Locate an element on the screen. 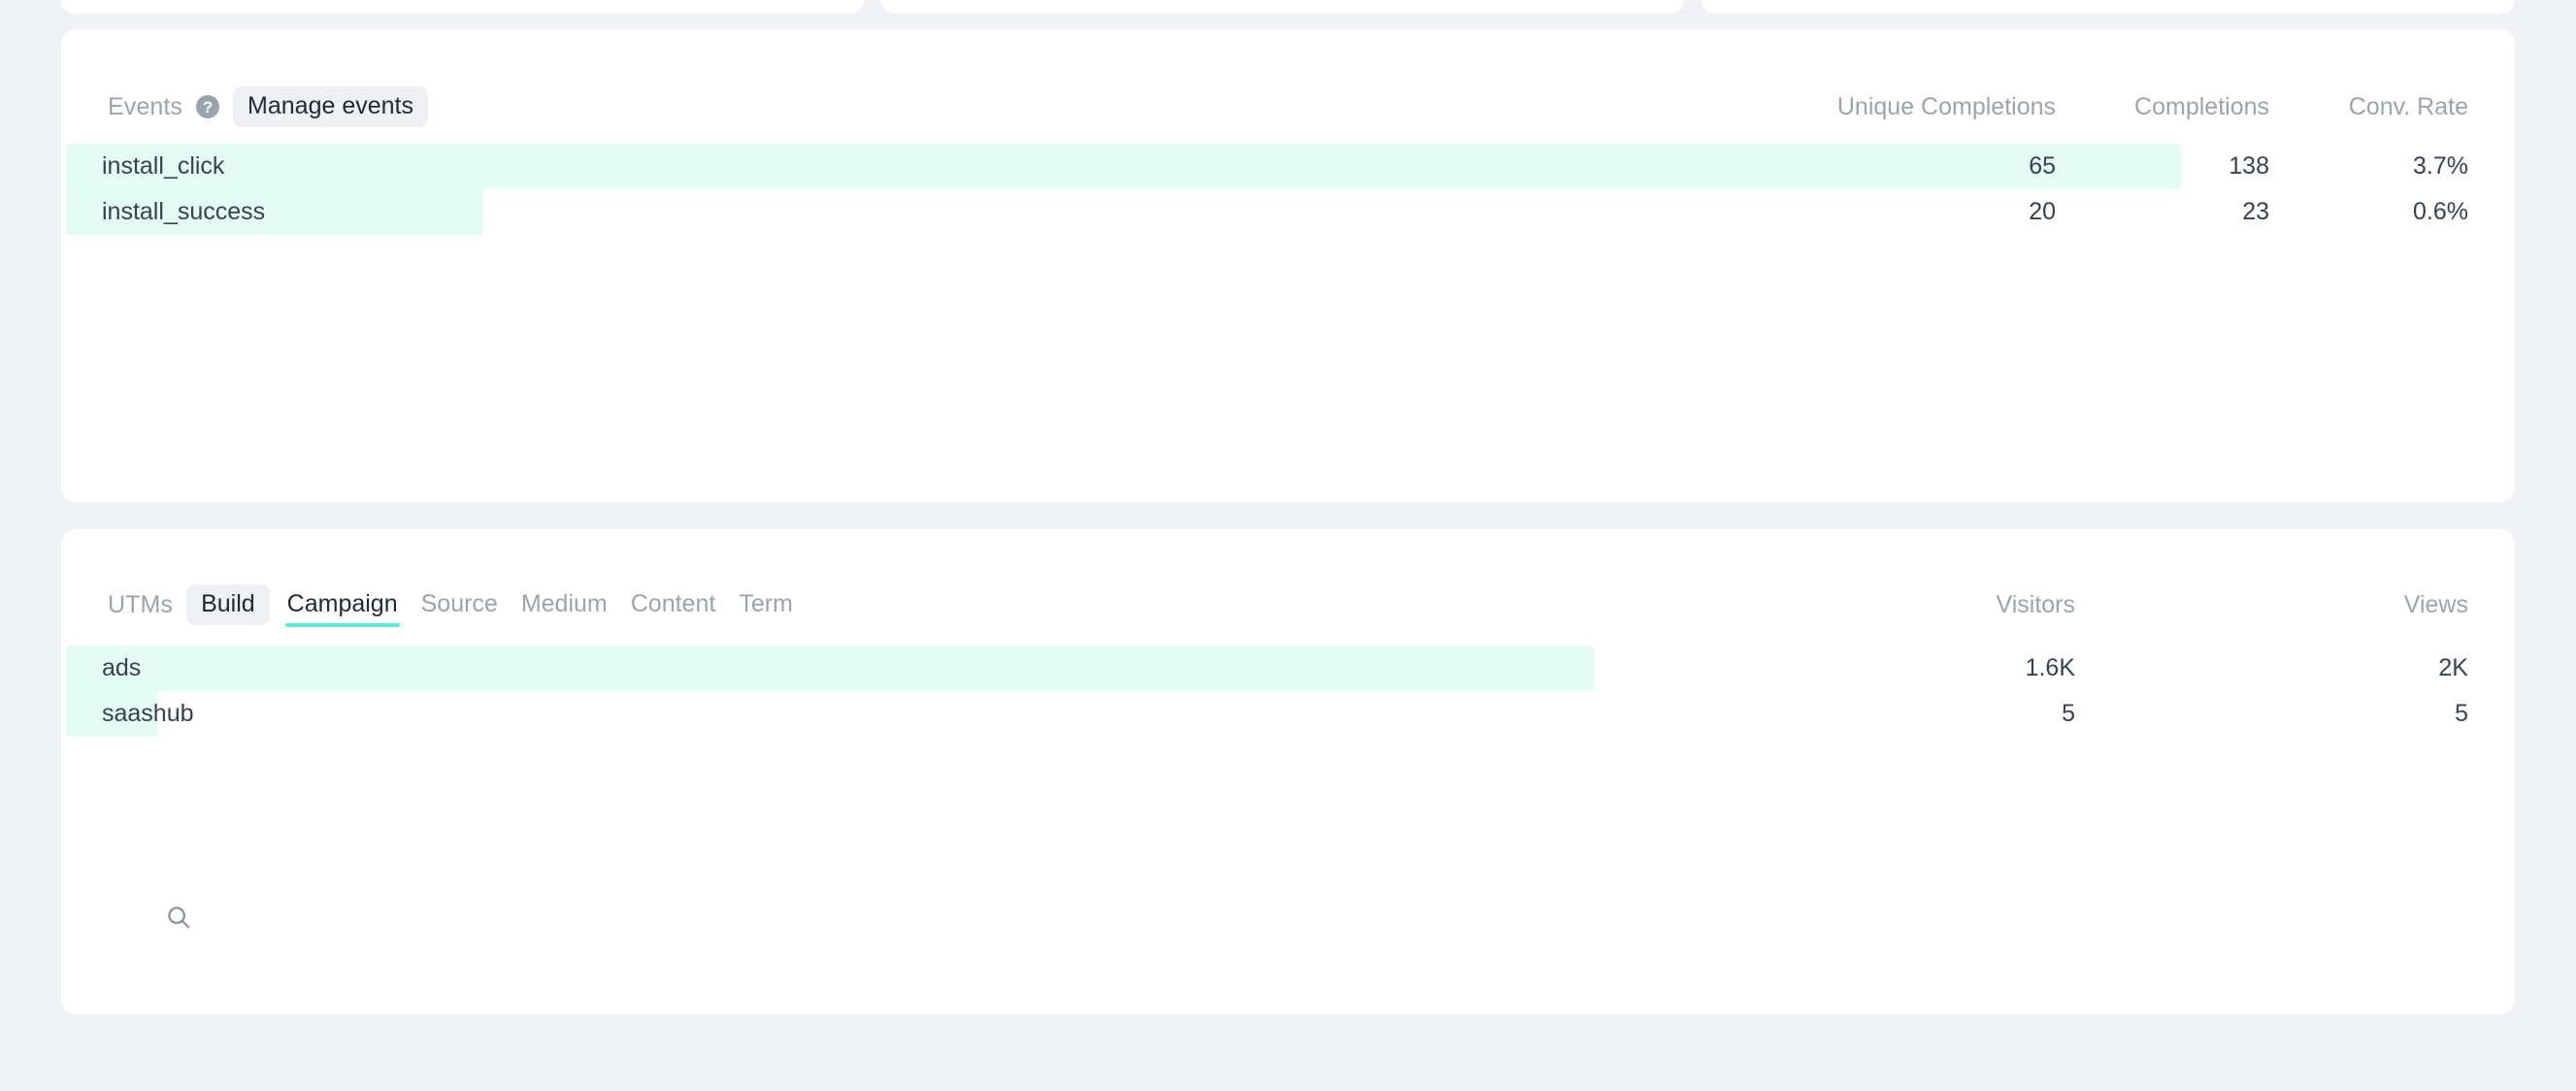  search-icon is located at coordinates (180, 919).